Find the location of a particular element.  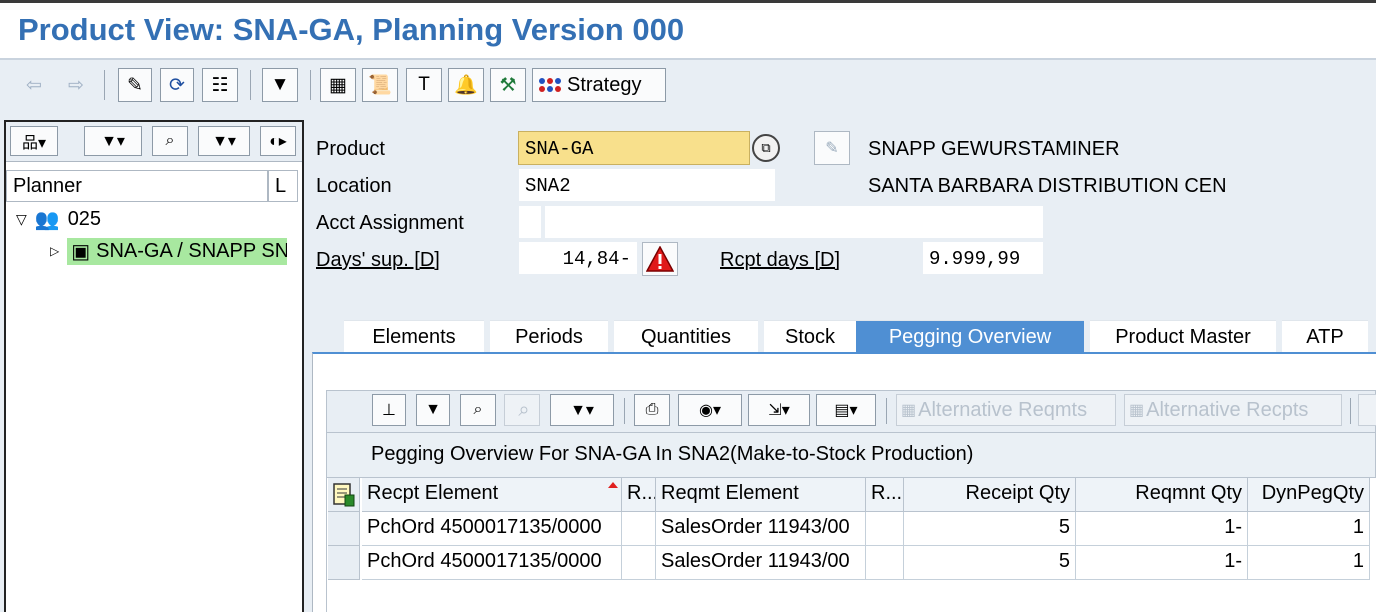

more-toolbar-icon is located at coordinates (1367, 410).